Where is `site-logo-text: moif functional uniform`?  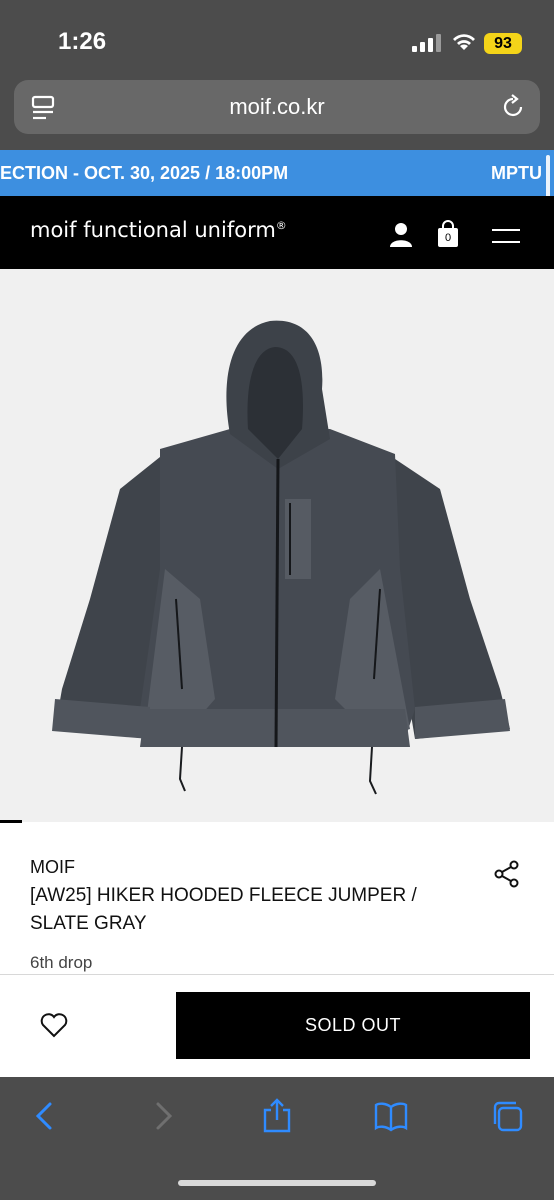 site-logo-text: moif functional uniform is located at coordinates (153, 230).